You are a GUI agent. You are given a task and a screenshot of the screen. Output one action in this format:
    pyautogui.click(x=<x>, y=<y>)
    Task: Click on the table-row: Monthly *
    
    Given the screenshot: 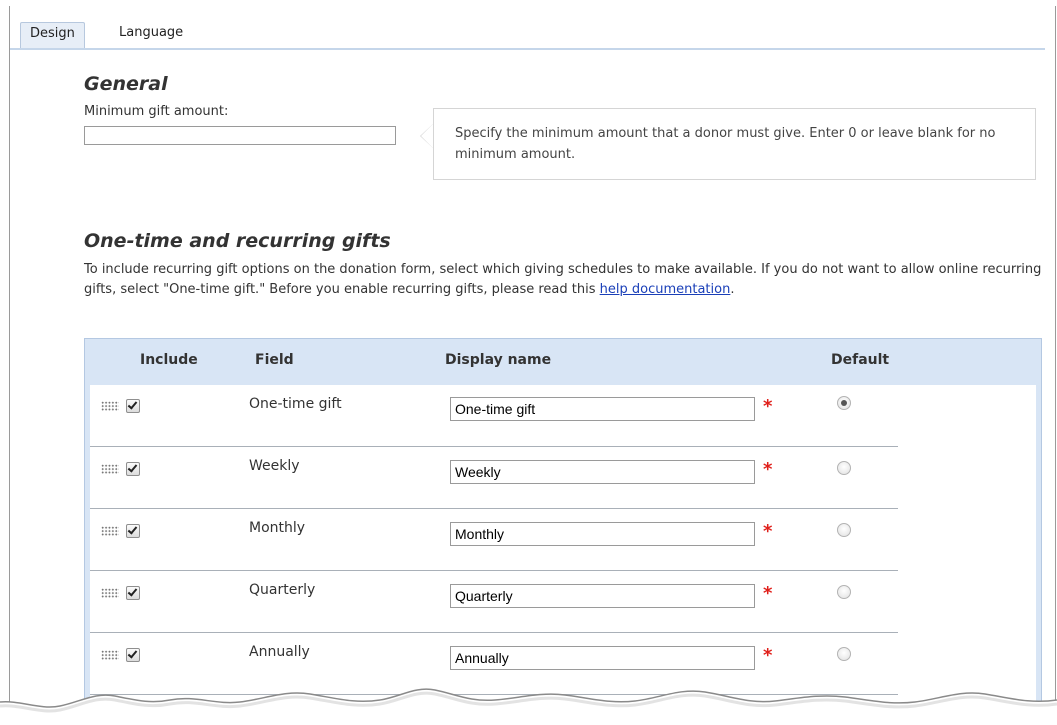 What is the action you would take?
    pyautogui.click(x=563, y=540)
    